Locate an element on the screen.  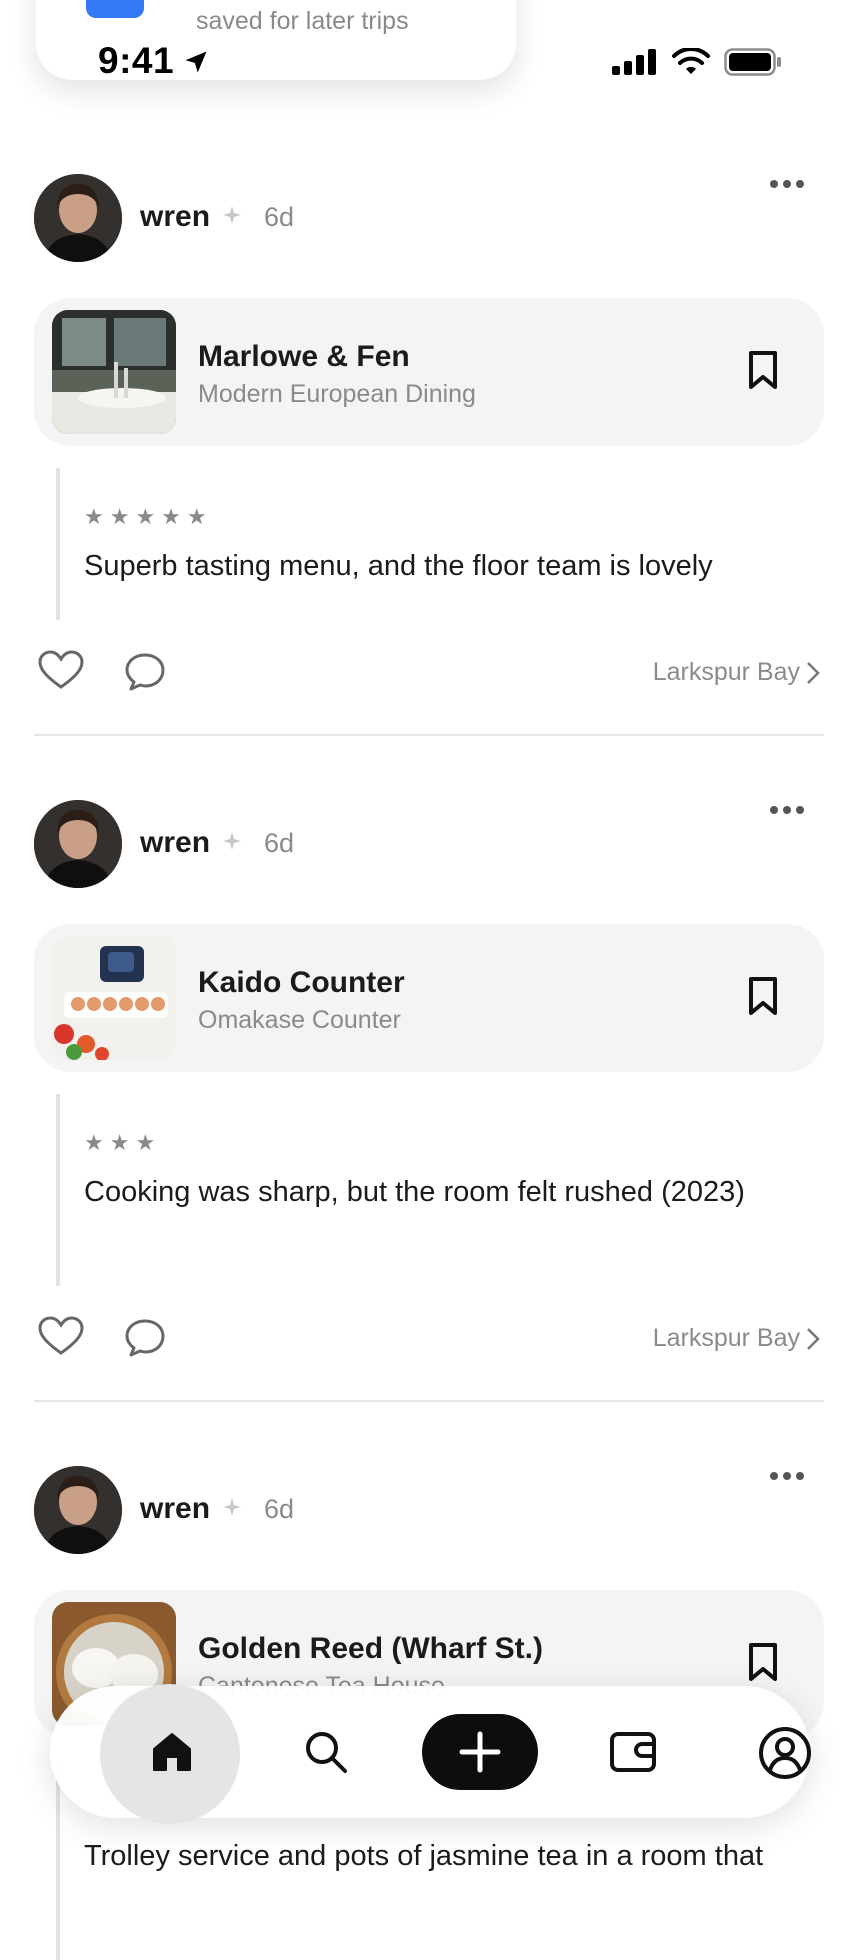
rating-stars-text: ★★★★★ is located at coordinates (148, 516).